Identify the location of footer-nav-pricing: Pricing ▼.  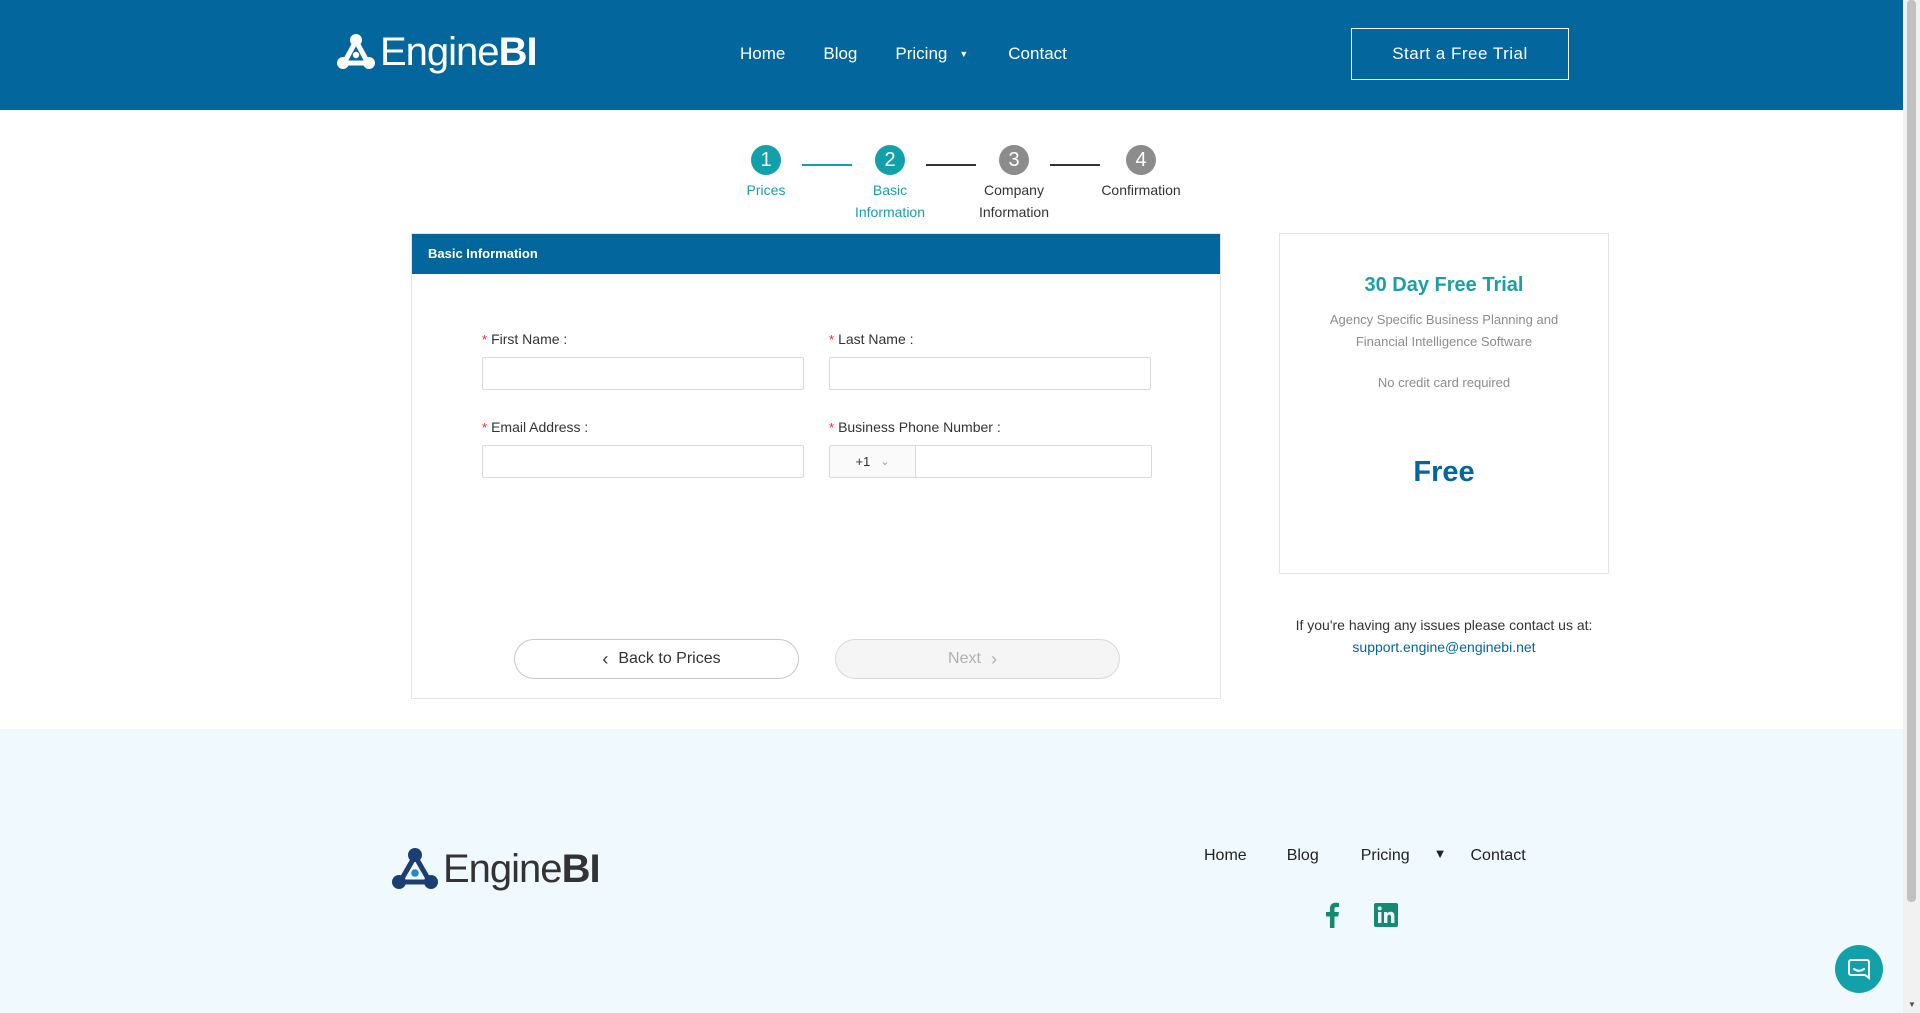
(1403, 855).